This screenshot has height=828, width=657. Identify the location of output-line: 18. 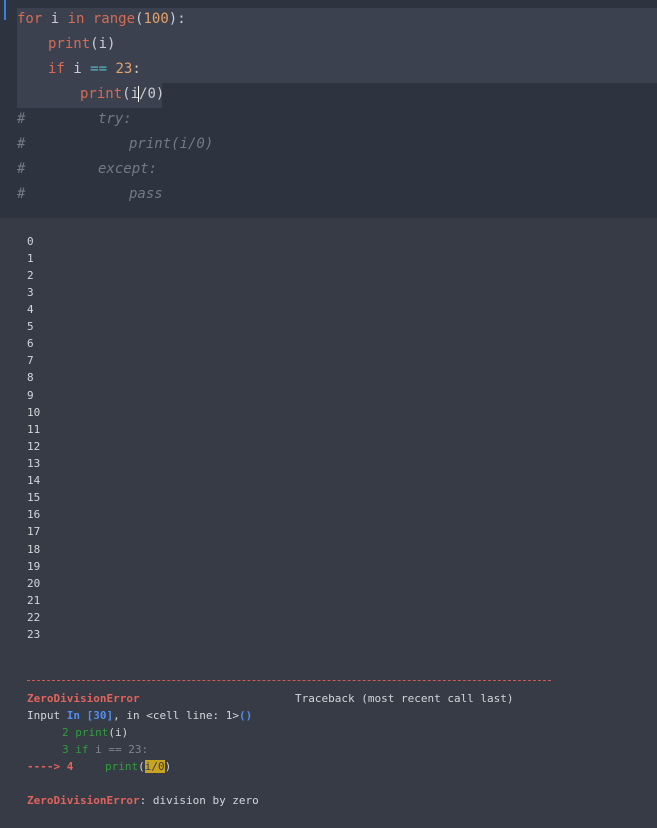
(34, 549).